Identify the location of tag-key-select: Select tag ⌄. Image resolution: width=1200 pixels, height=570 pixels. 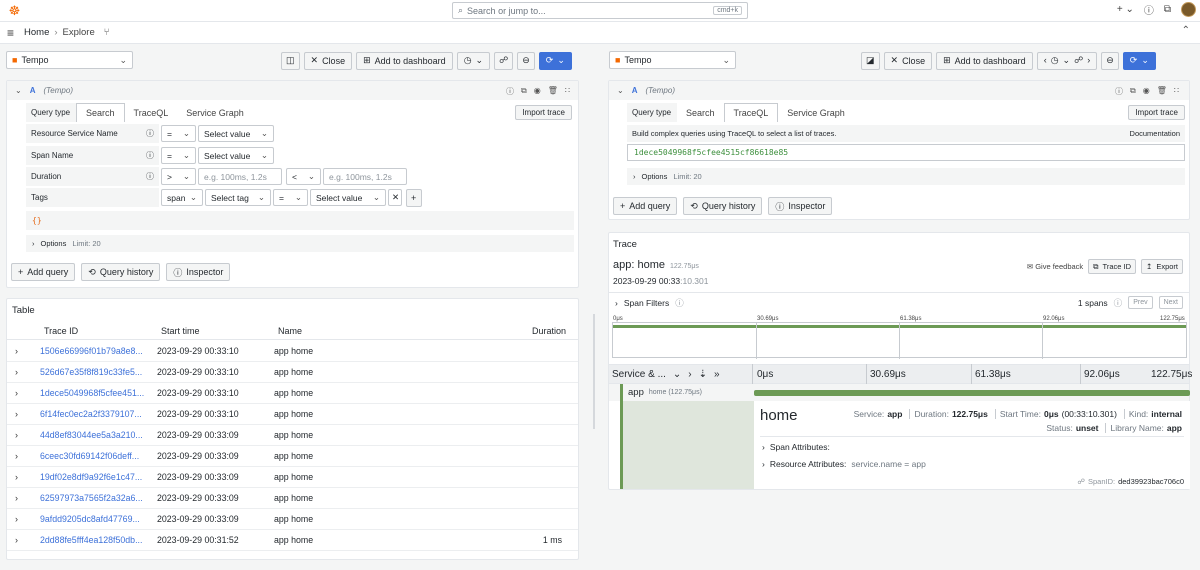
(238, 197).